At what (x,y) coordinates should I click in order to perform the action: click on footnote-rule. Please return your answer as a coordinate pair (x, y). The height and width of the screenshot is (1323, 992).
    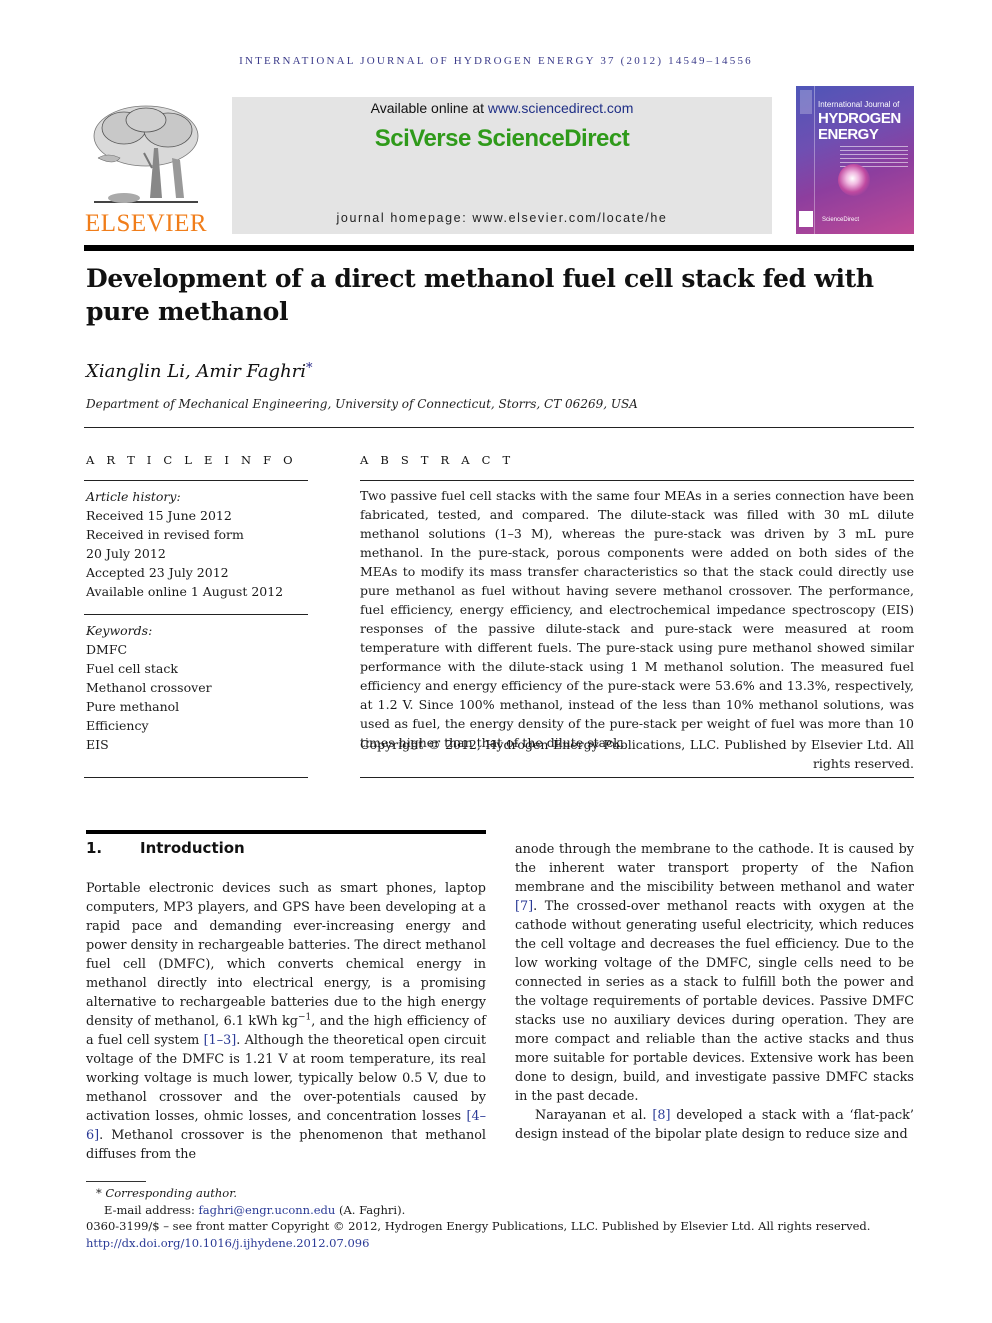
    Looking at the image, I should click on (116, 1181).